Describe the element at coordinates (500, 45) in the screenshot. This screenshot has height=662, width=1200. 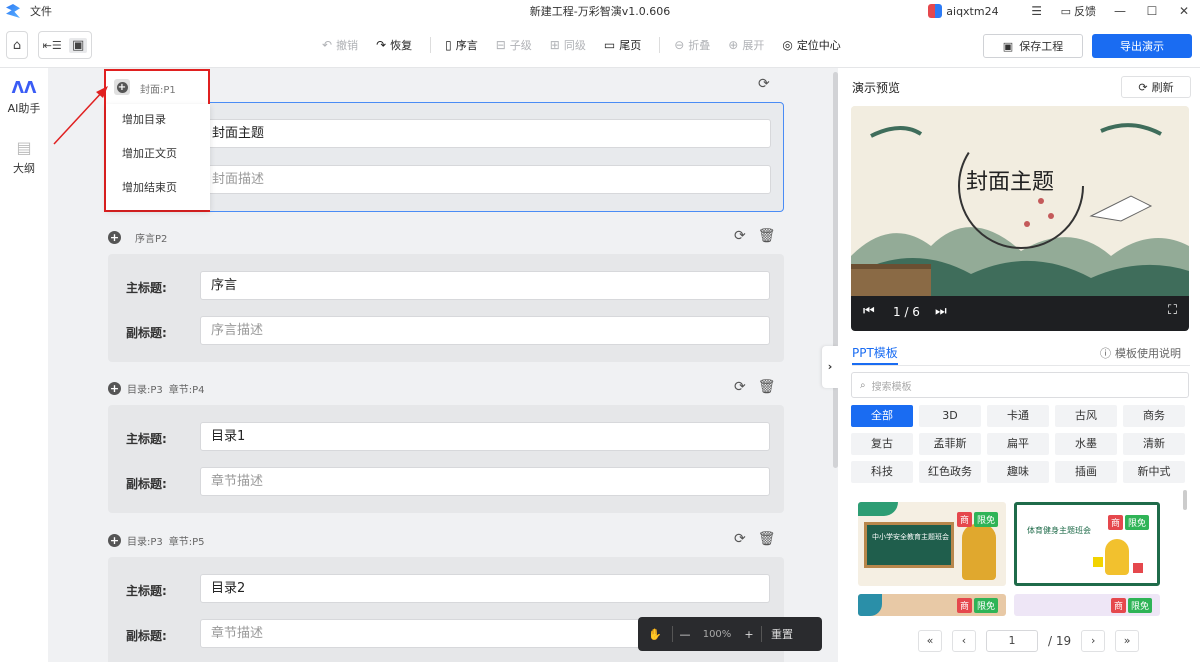
I see `child-level-icon: ⊟` at that location.